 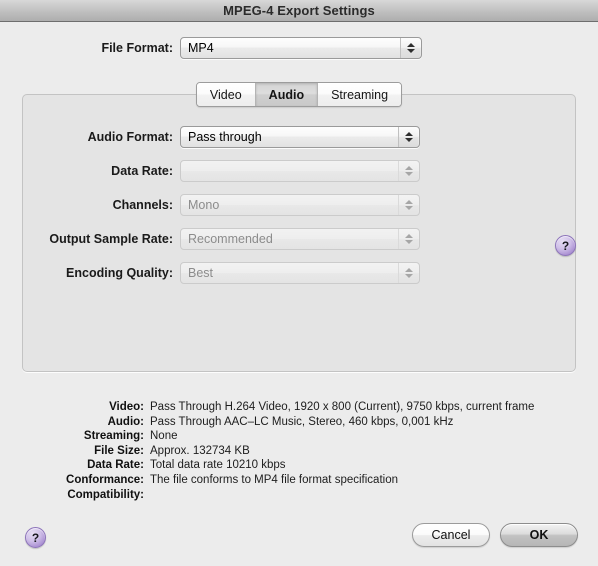 I want to click on channels-row: Channels: Mono, so click(x=299, y=205).